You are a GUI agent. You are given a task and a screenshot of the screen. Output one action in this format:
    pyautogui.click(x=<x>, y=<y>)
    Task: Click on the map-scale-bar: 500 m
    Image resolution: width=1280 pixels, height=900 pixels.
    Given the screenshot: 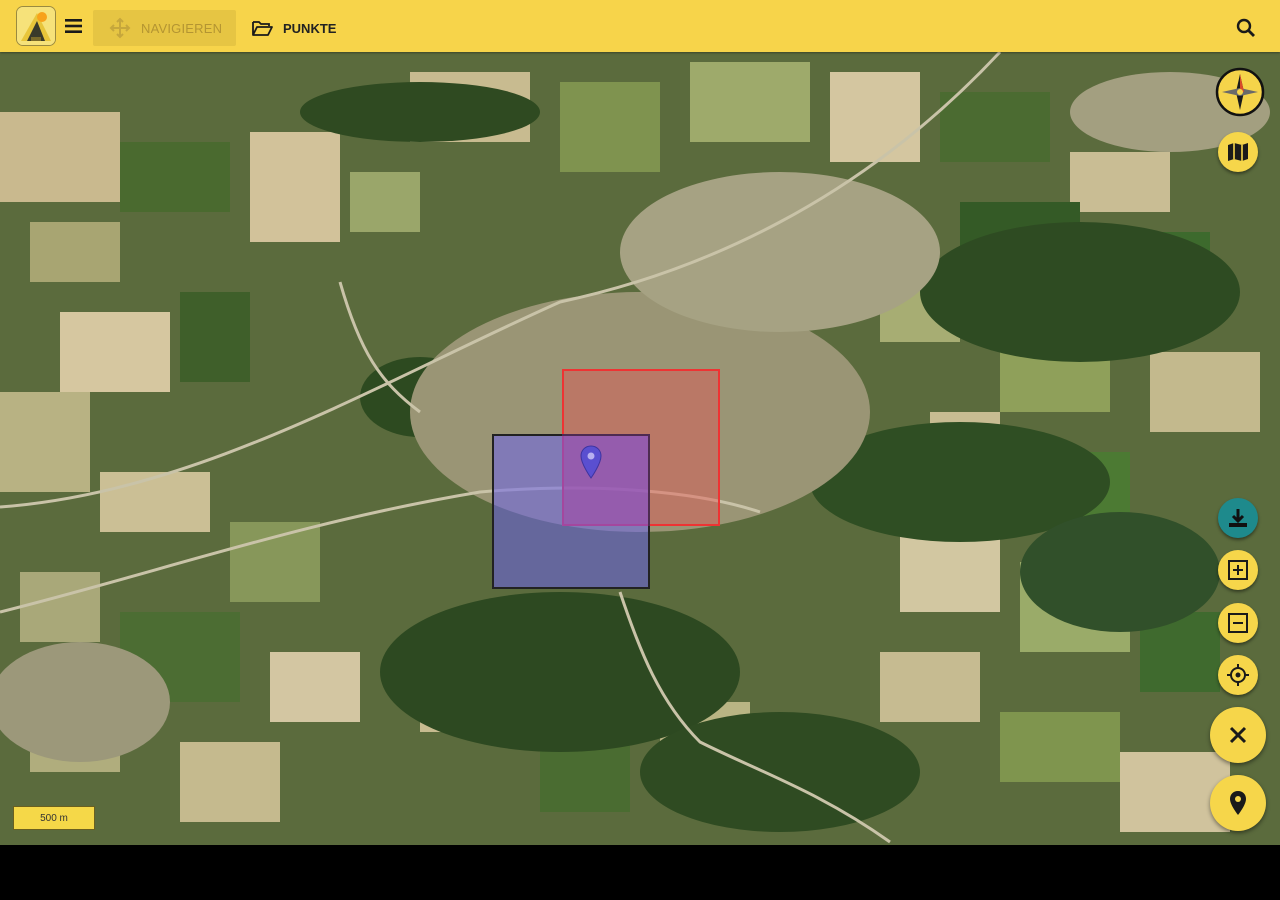 What is the action you would take?
    pyautogui.click(x=54, y=818)
    